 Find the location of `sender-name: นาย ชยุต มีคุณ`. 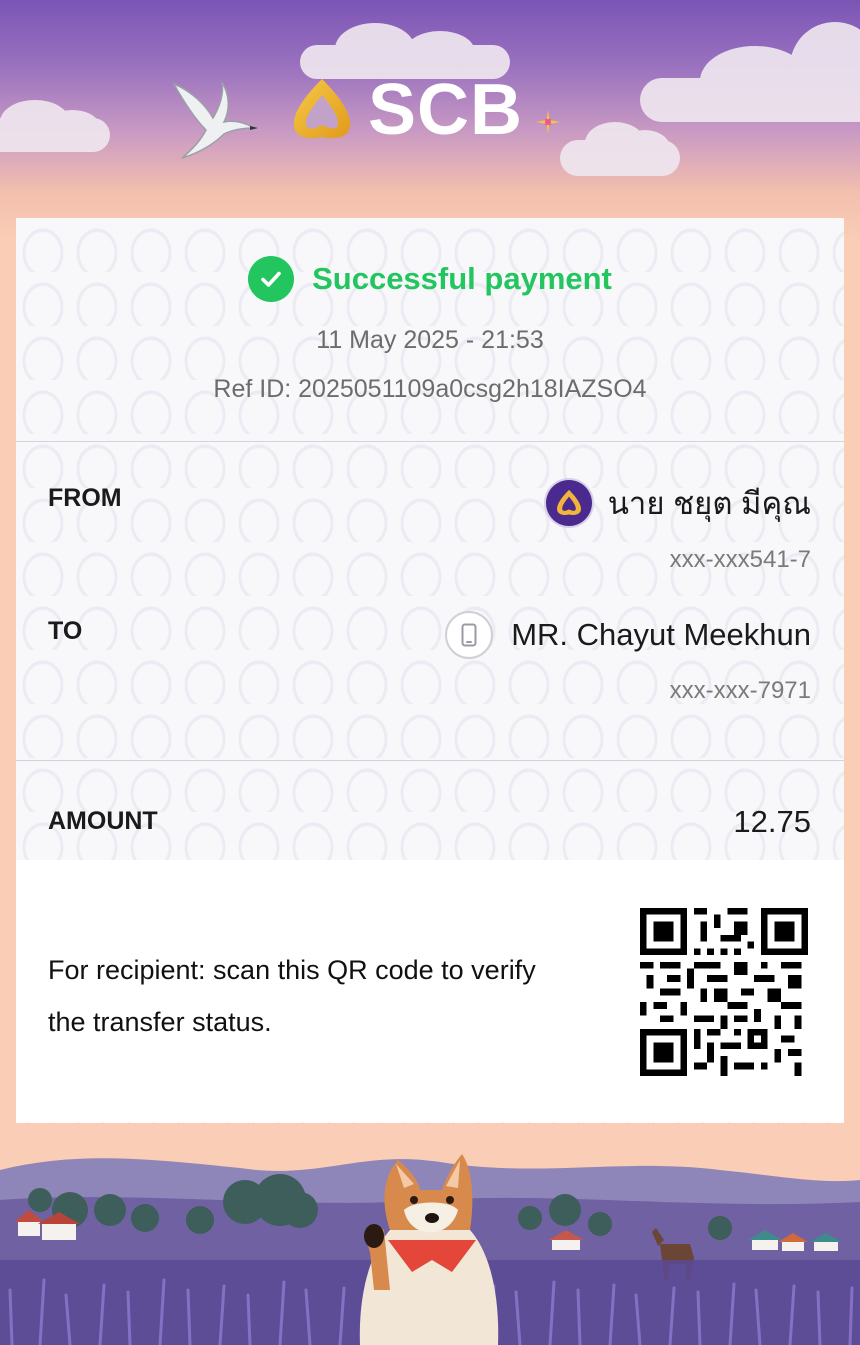

sender-name: นาย ชยุต มีคุณ is located at coordinates (709, 503).